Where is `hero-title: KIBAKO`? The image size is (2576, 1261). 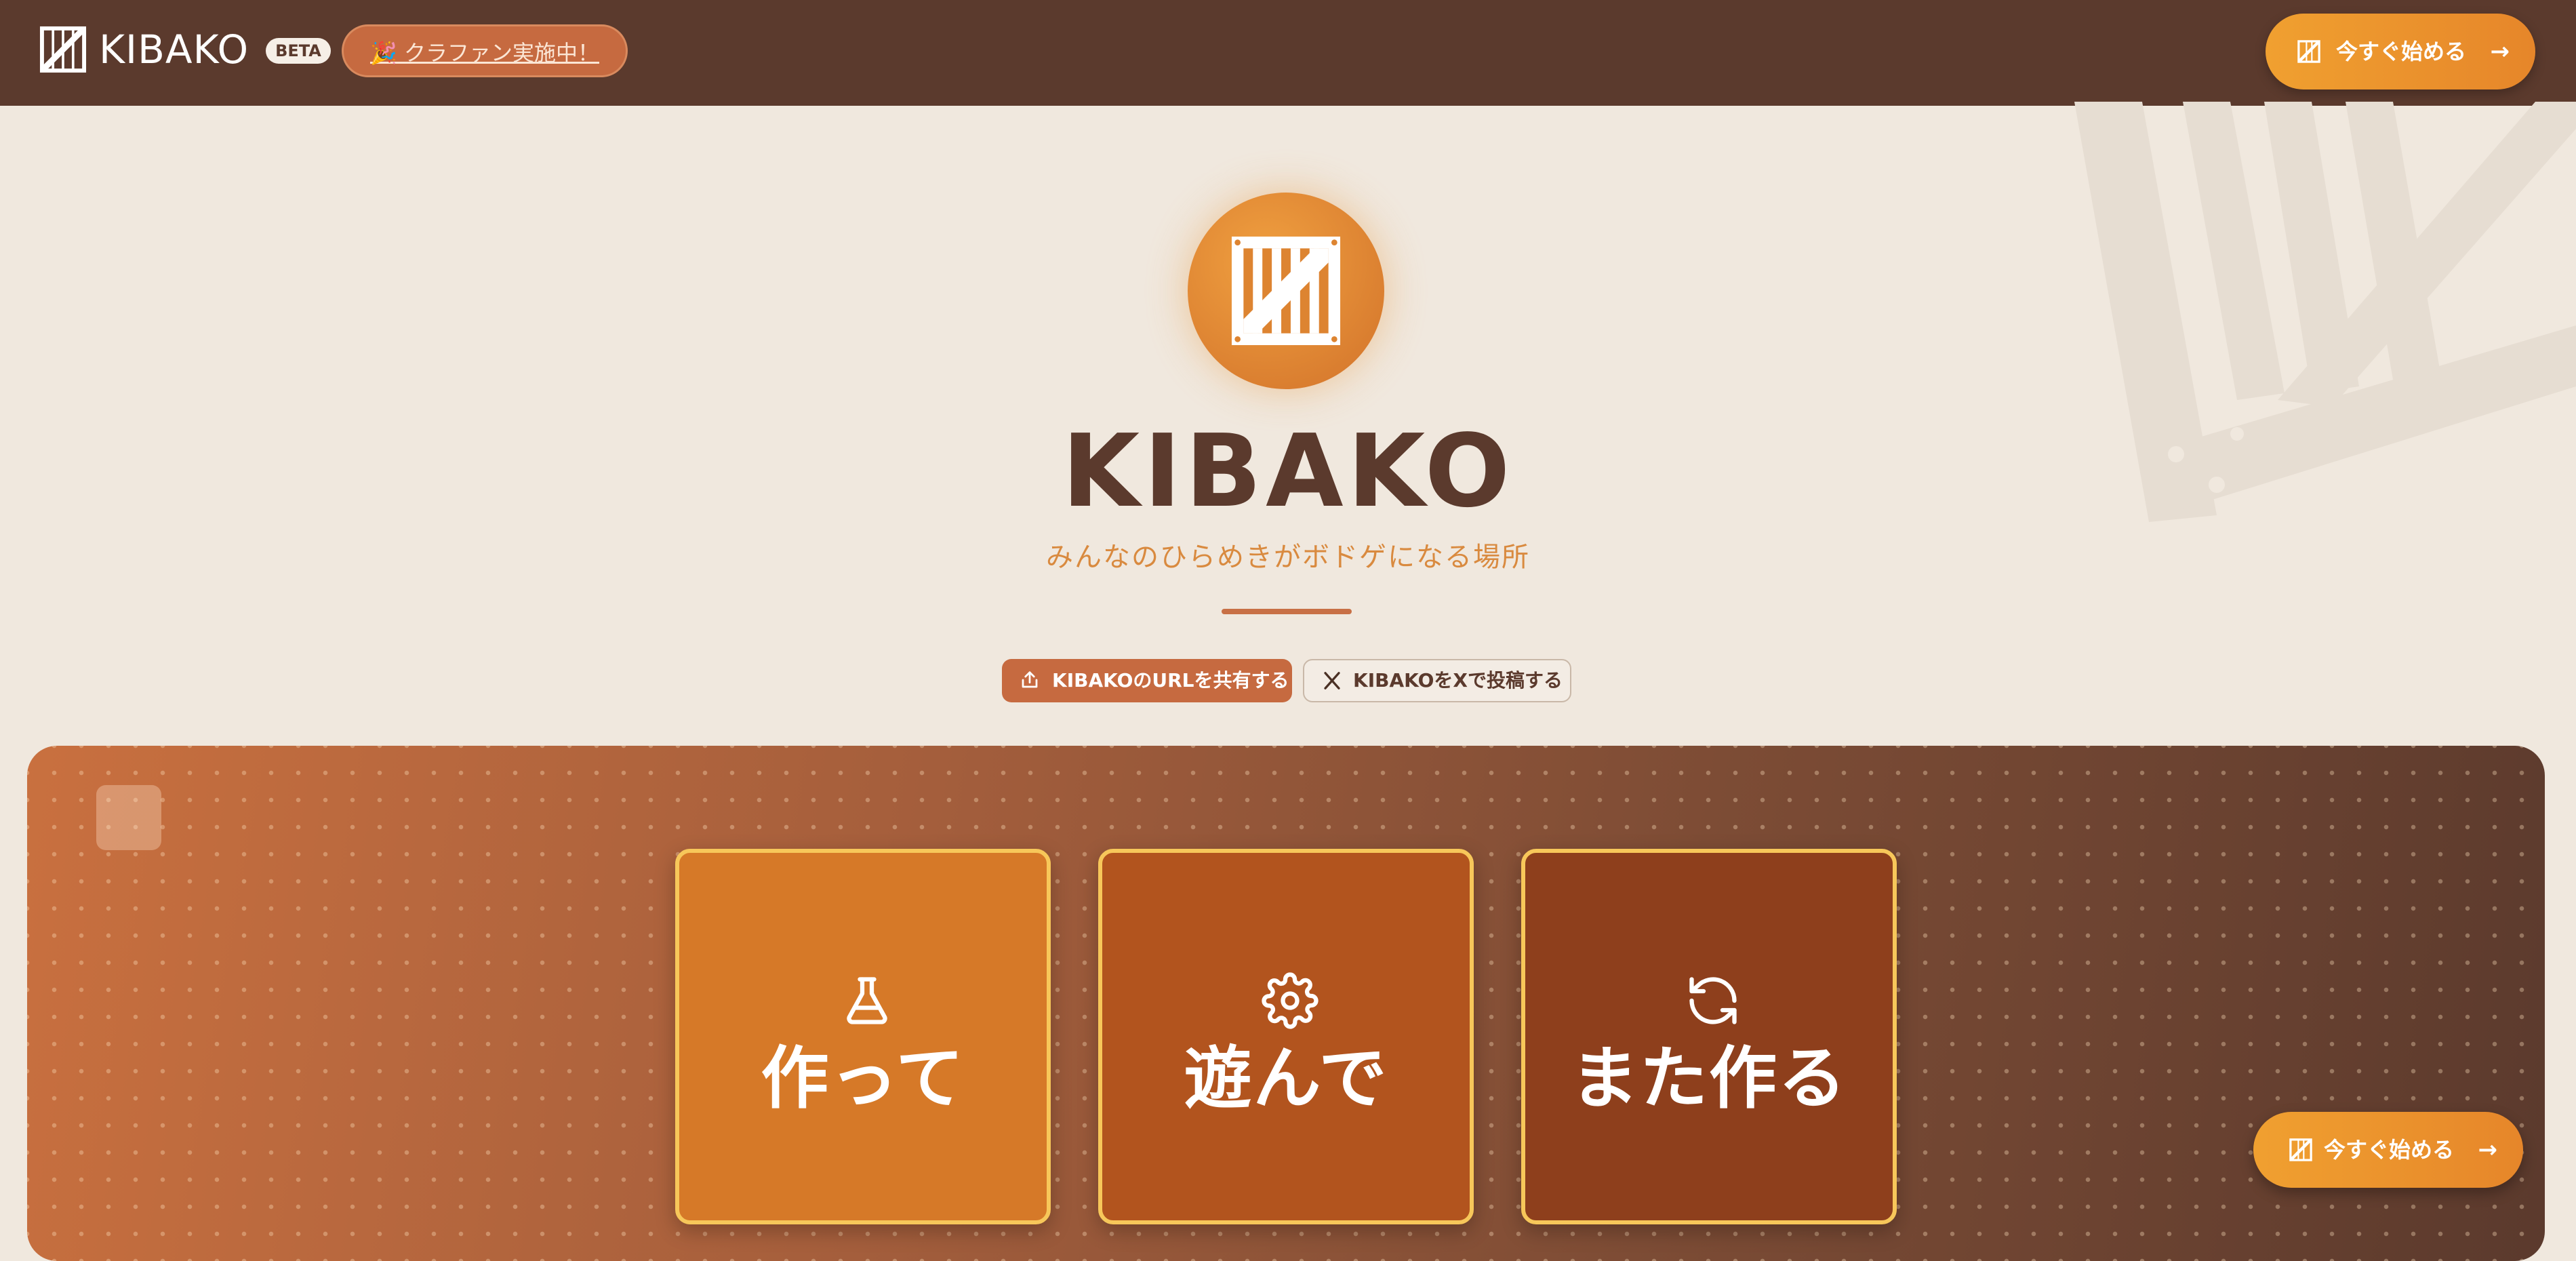
hero-title: KIBAKO is located at coordinates (1288, 471).